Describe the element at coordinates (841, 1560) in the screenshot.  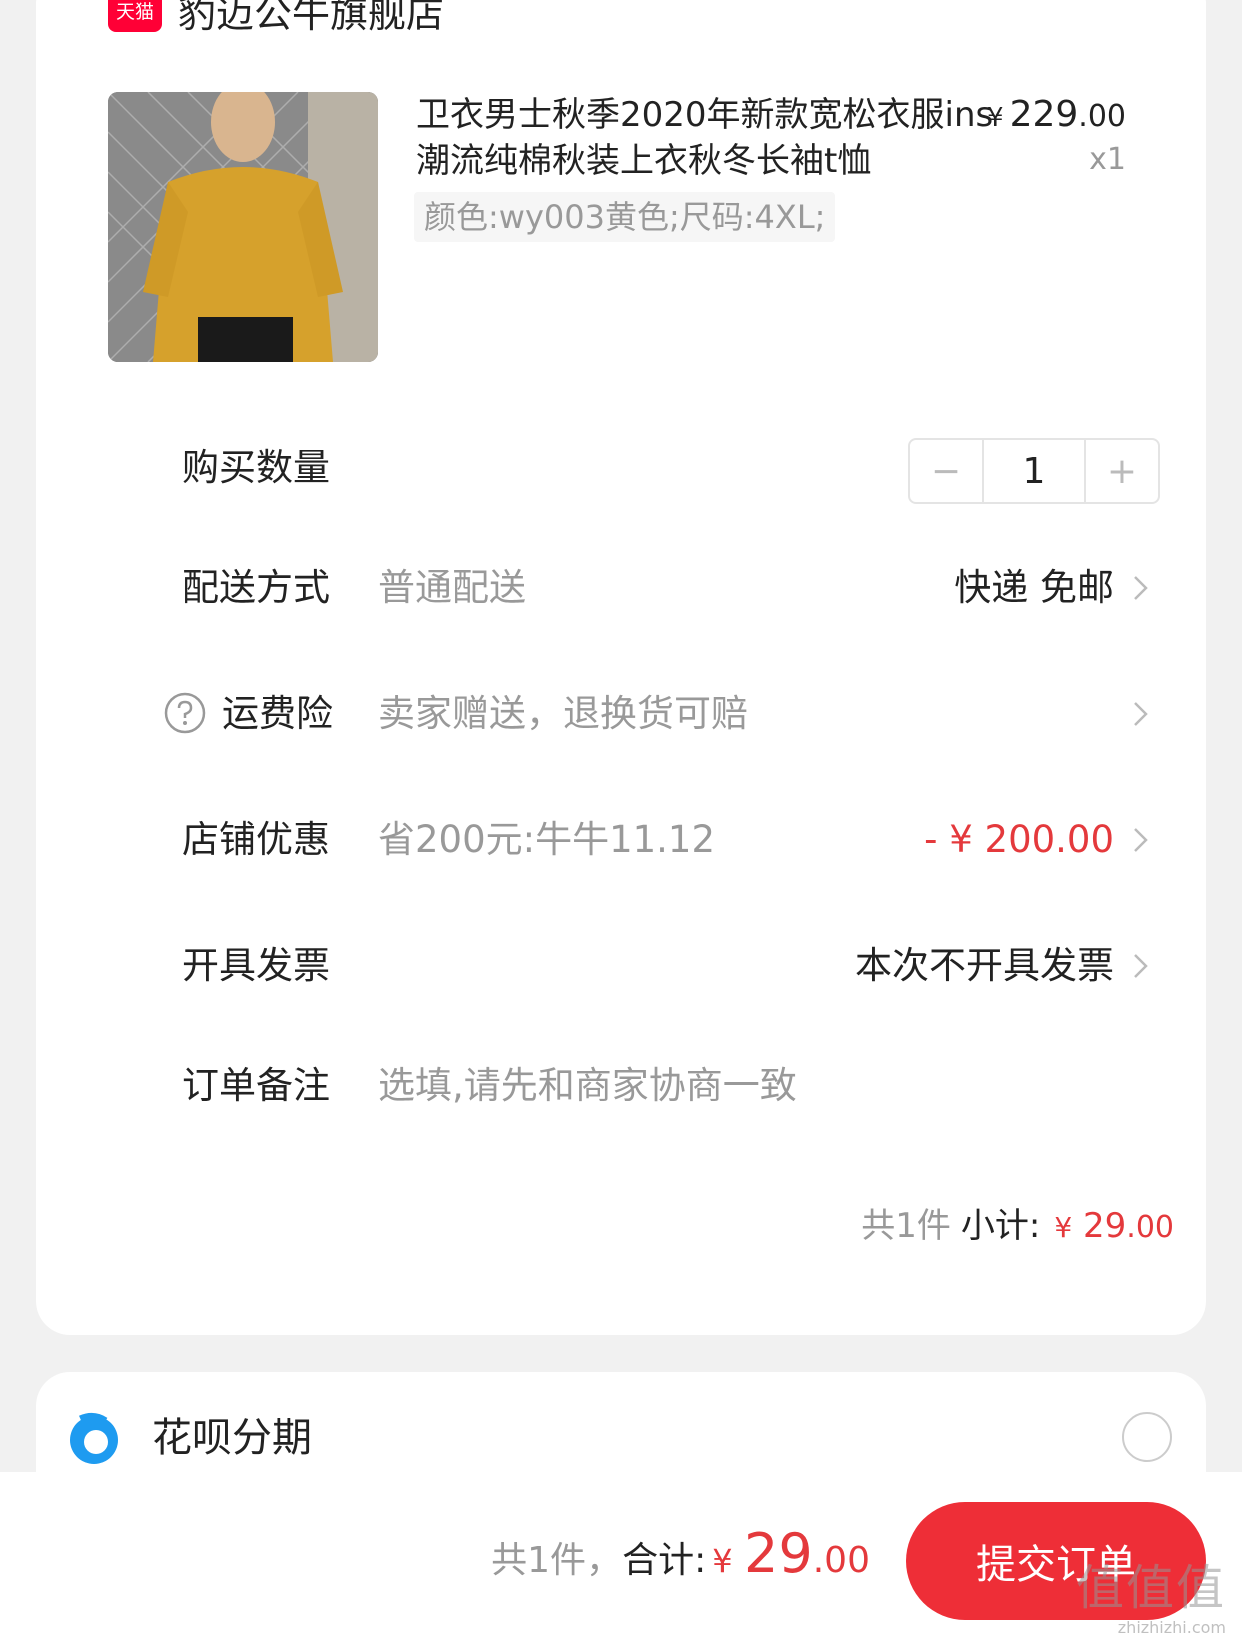
I see `total-decimal: .00` at that location.